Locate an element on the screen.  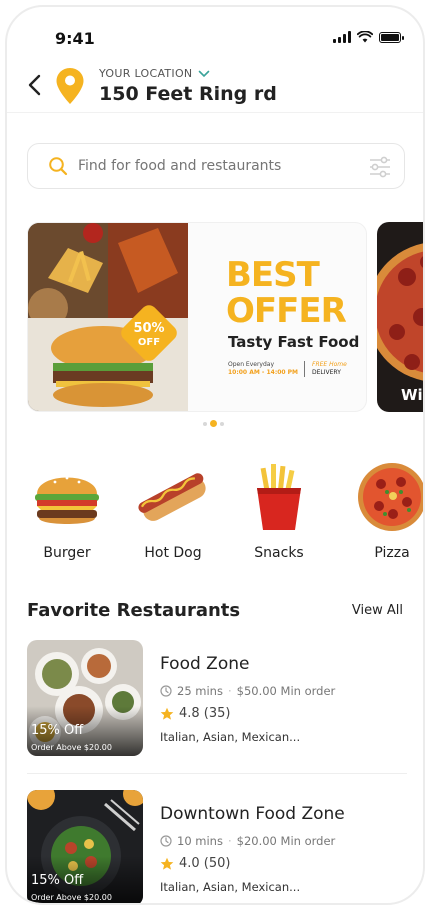
min-order: $20.00 Min order is located at coordinates (286, 841).